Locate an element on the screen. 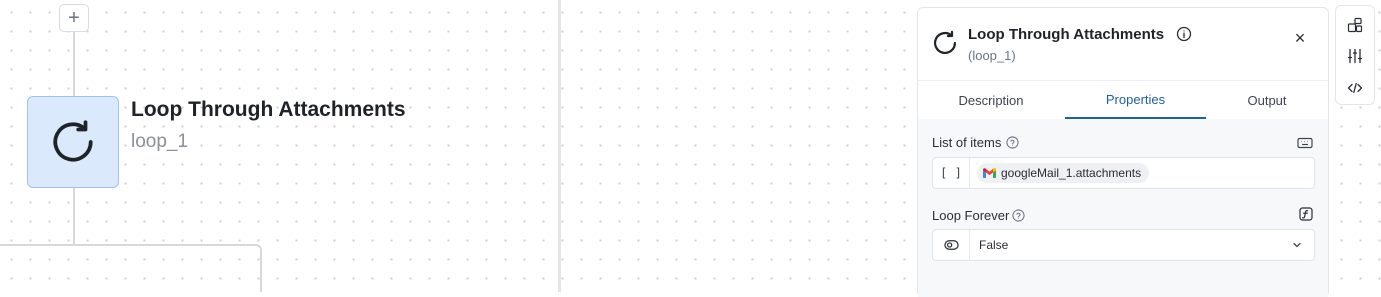 This screenshot has height=297, width=1381. layout-button is located at coordinates (1355, 25).